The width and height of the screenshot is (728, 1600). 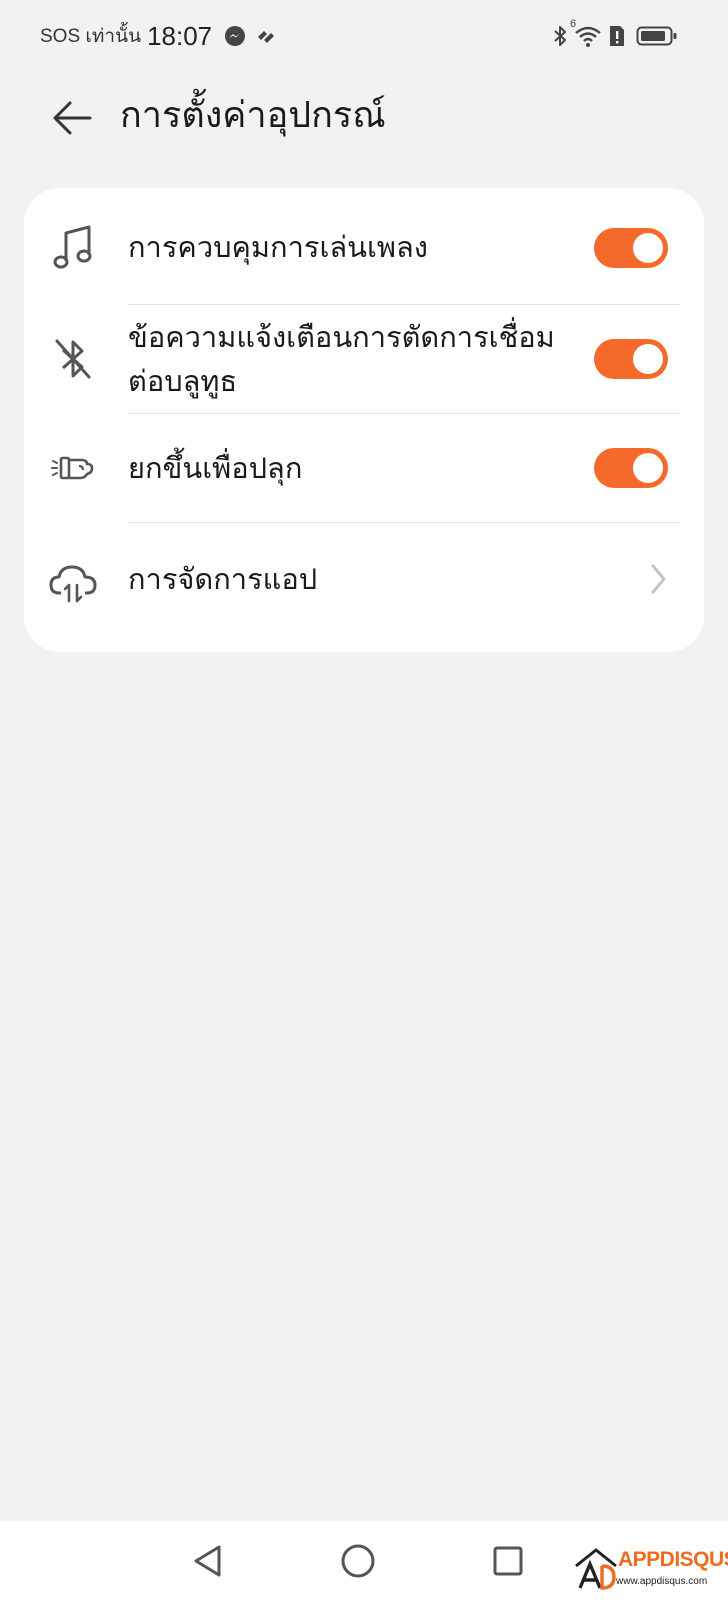 I want to click on raise-wrist-icon, so click(x=73, y=468).